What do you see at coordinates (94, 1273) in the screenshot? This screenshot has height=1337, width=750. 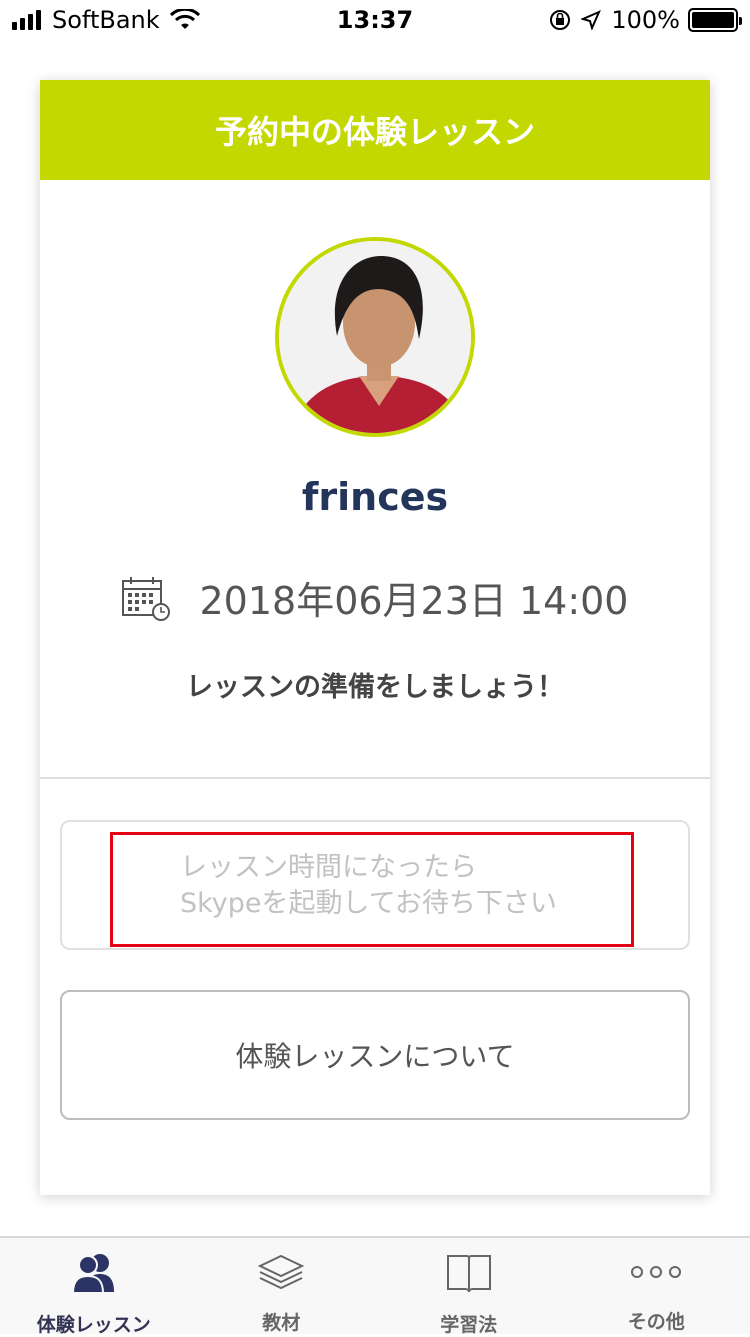 I see `users-icon` at bounding box center [94, 1273].